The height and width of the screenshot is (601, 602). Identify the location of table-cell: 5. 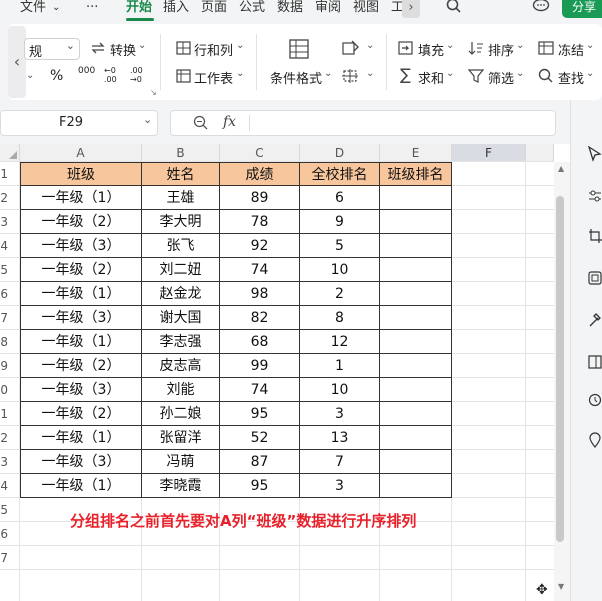
(340, 246).